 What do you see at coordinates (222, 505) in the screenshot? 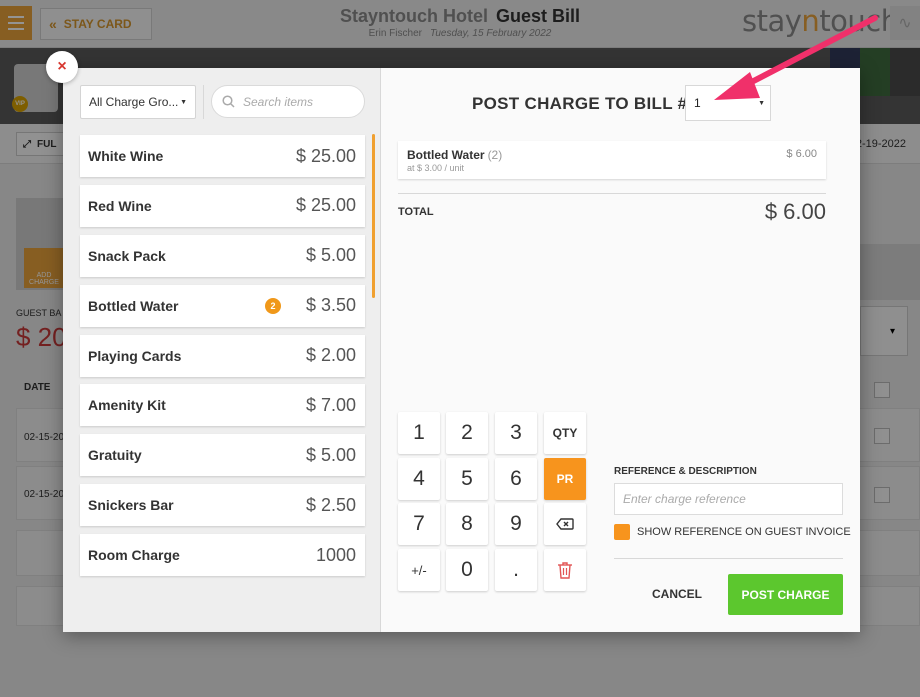
I see `charge-item: Snickers Bar $ 2.50` at bounding box center [222, 505].